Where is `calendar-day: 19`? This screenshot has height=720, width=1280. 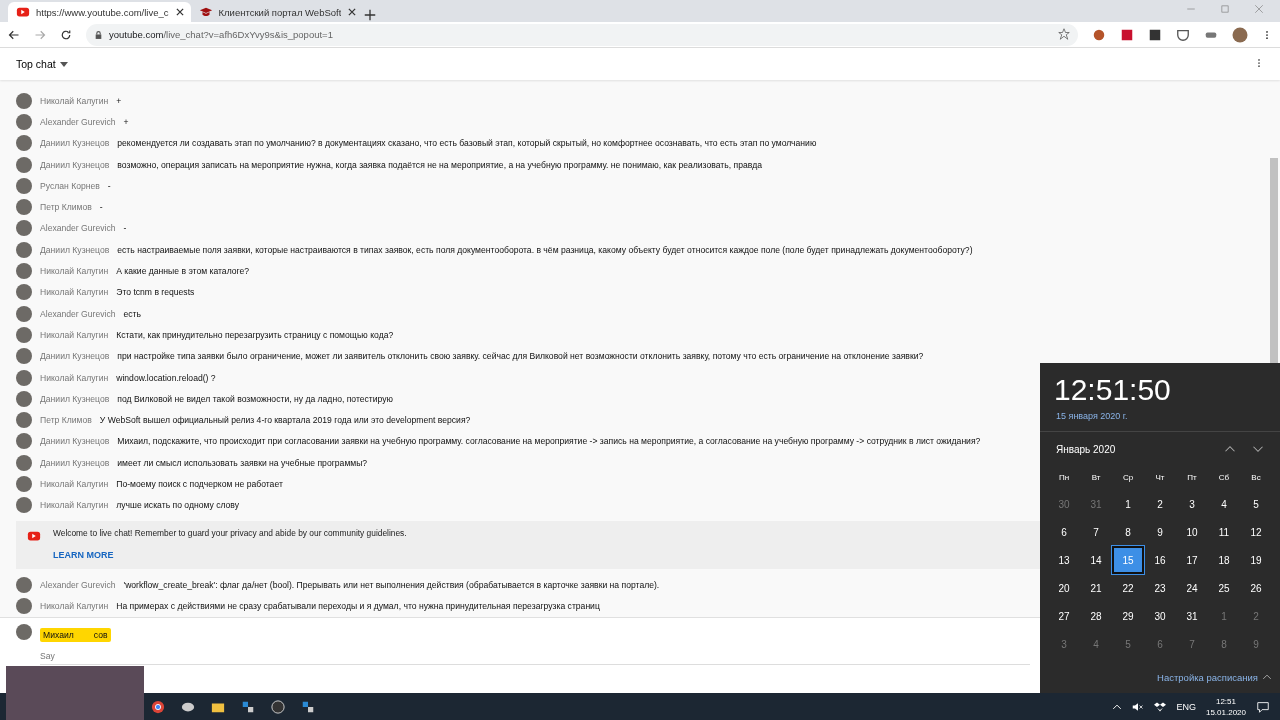 calendar-day: 19 is located at coordinates (1256, 560).